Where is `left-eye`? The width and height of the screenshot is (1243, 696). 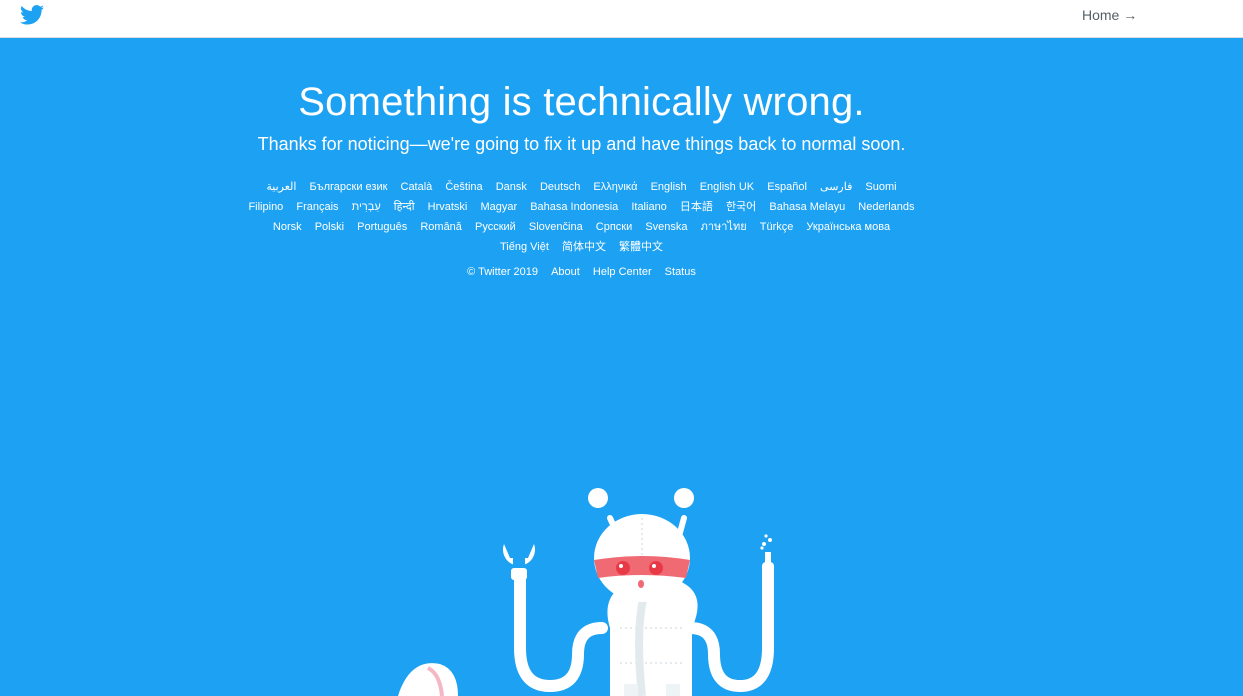 left-eye is located at coordinates (623, 568).